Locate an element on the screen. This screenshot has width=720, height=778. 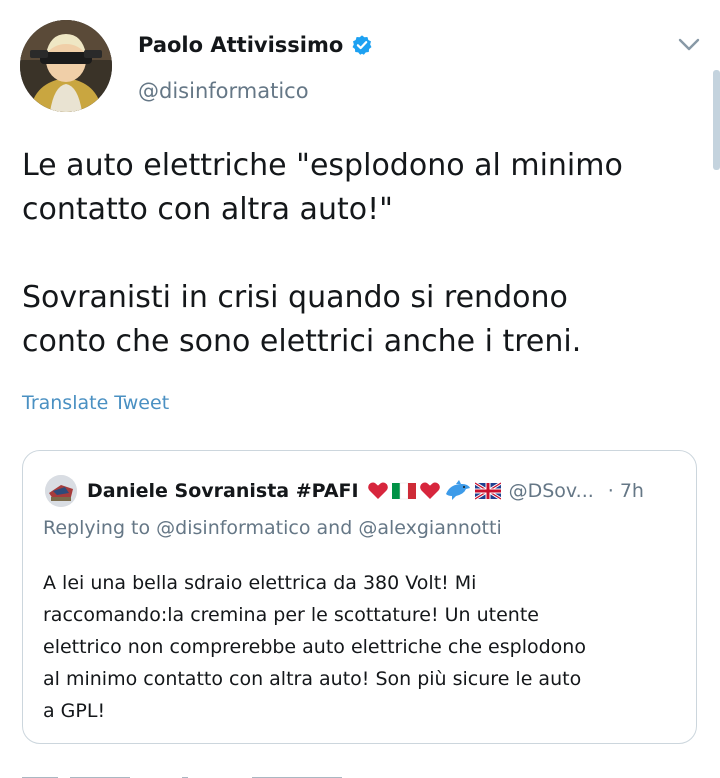
author-handle: @disinformatico is located at coordinates (223, 91).